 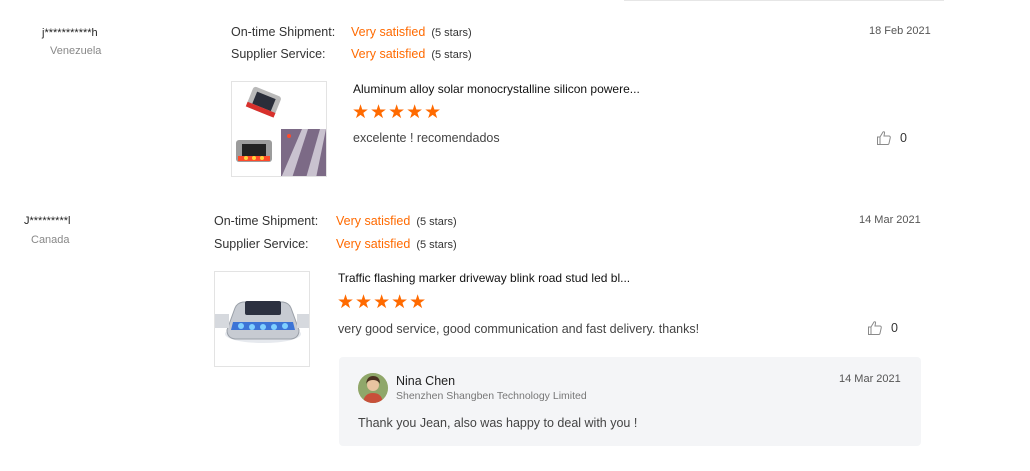 What do you see at coordinates (426, 381) in the screenshot?
I see `reply-author-name: Nina Chen` at bounding box center [426, 381].